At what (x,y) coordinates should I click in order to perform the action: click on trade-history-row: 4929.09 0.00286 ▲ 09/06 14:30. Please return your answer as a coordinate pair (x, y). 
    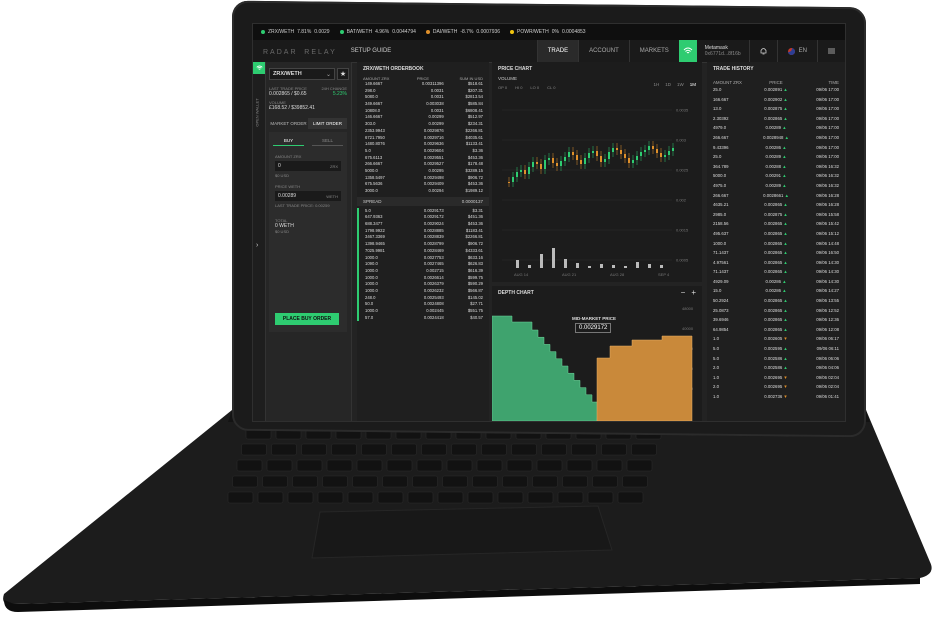
    Looking at the image, I should click on (776, 282).